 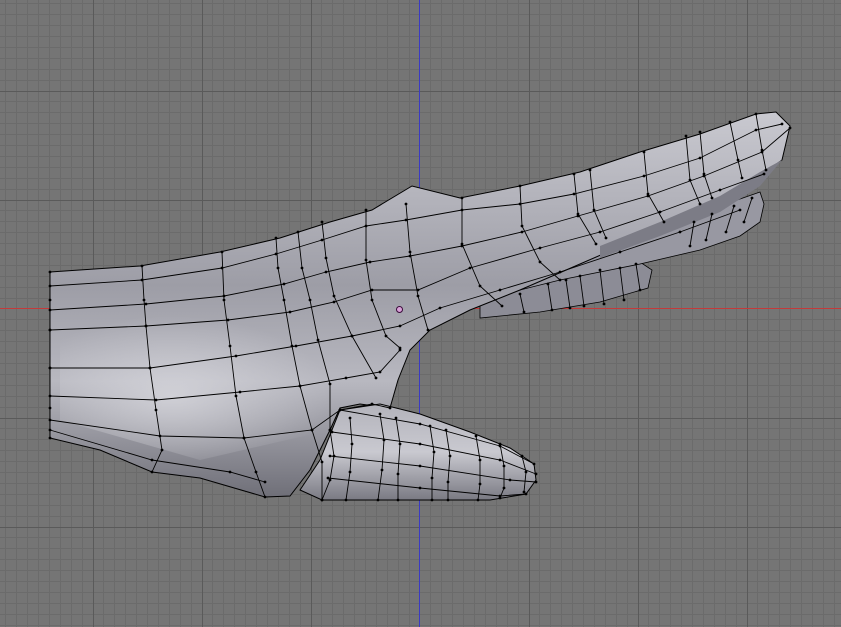 What do you see at coordinates (399, 309) in the screenshot?
I see `object-origin-pivot` at bounding box center [399, 309].